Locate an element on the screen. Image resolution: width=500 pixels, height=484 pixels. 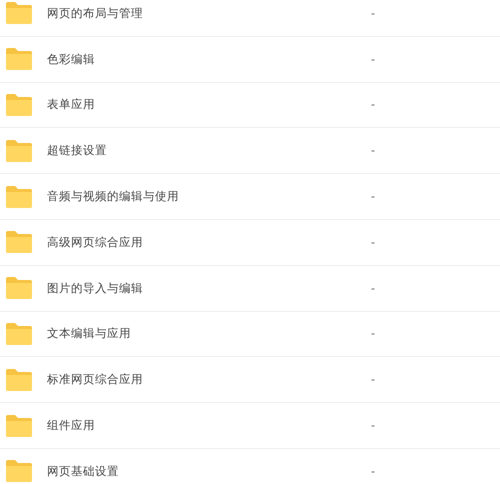
folder-name: 组件应用 is located at coordinates (209, 426).